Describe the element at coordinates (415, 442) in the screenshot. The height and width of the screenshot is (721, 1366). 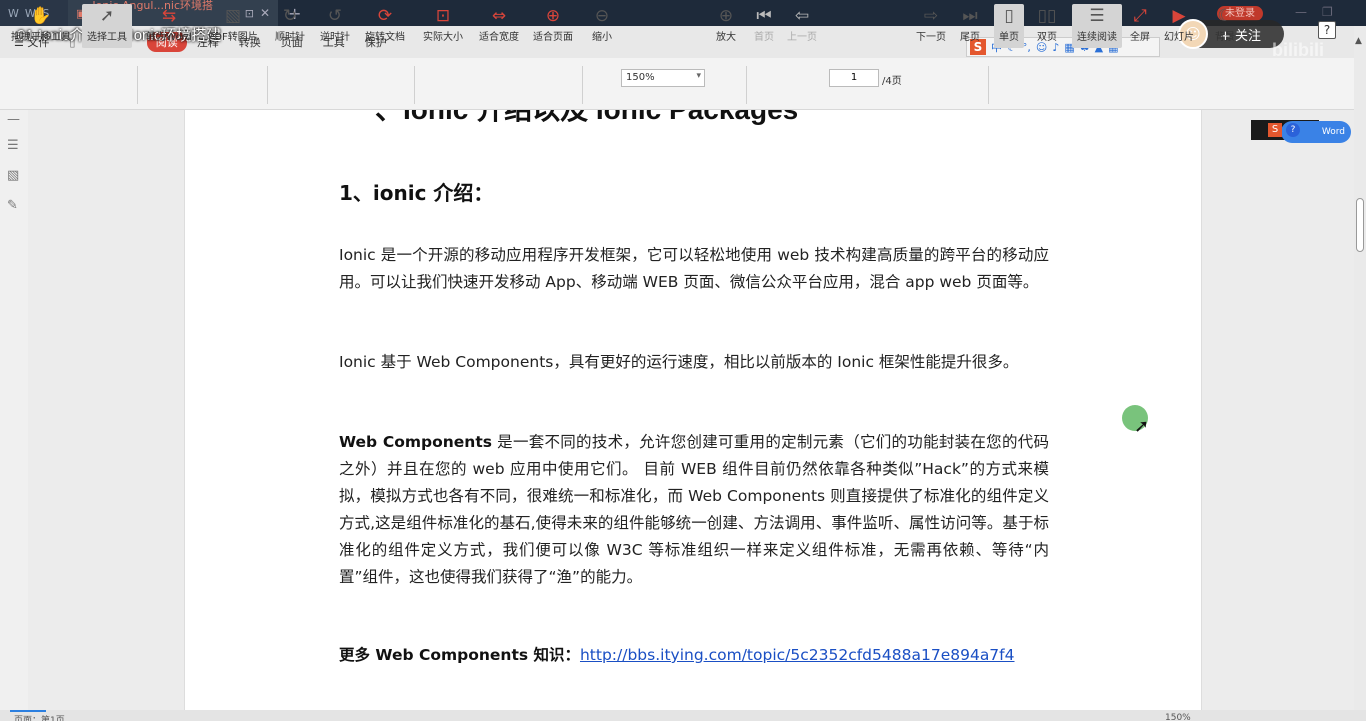
I see `paragraph-3-bold: Web Components` at that location.